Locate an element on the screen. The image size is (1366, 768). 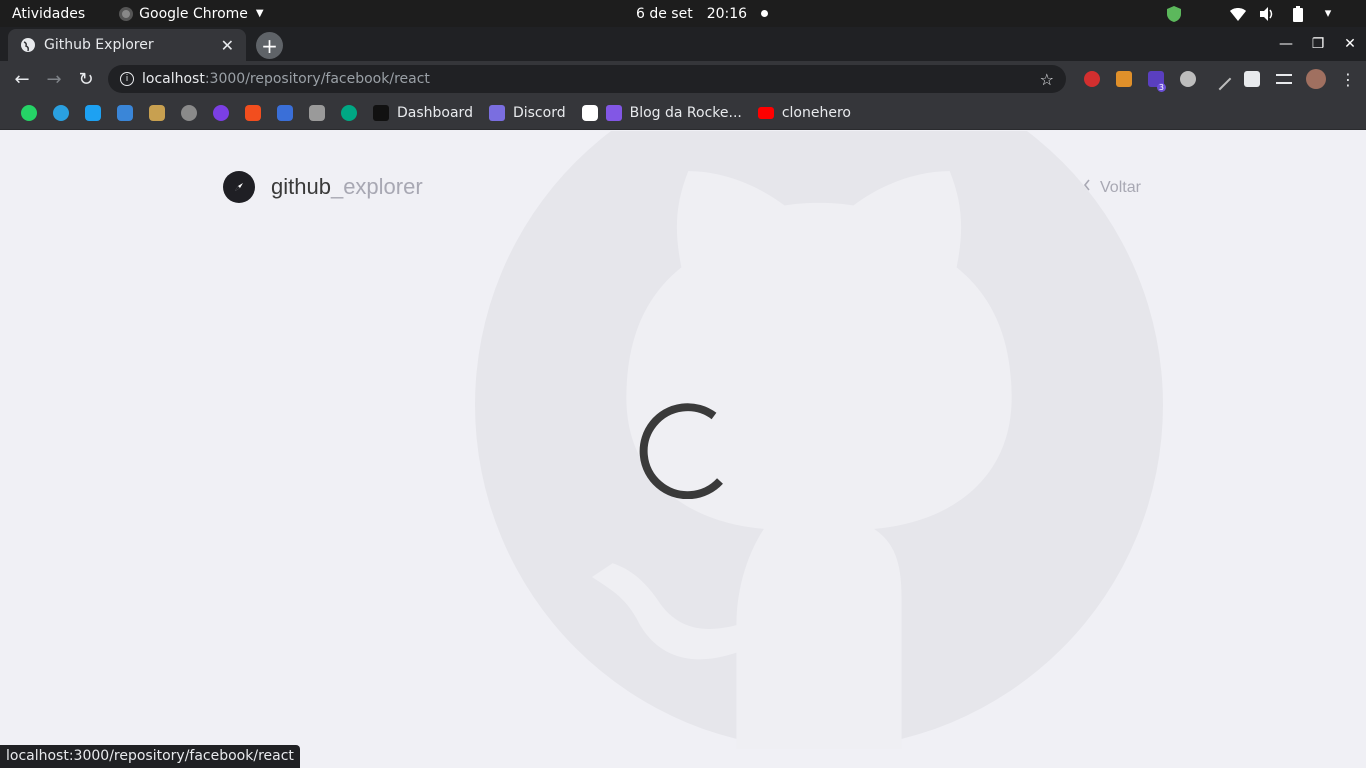
back-label: Voltar is located at coordinates (1120, 187).